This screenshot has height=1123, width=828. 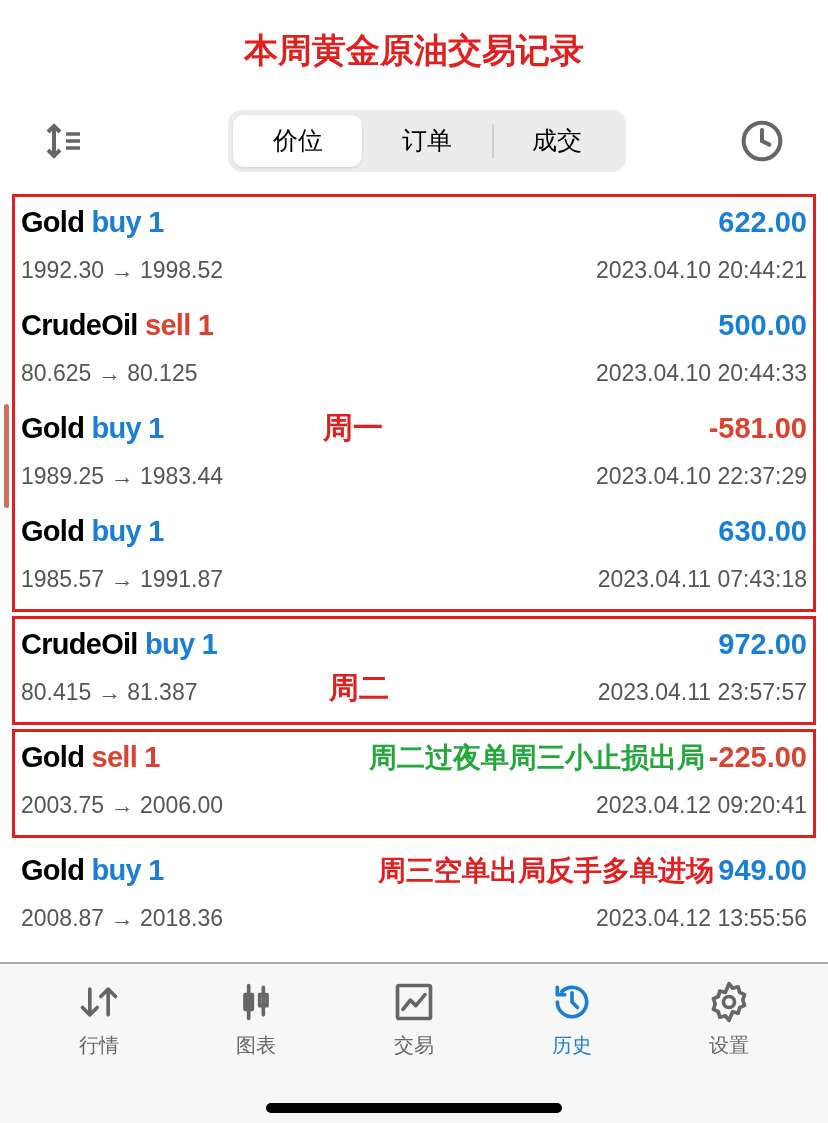 I want to click on trade-prices: 80.415 → 81.387, so click(x=109, y=692).